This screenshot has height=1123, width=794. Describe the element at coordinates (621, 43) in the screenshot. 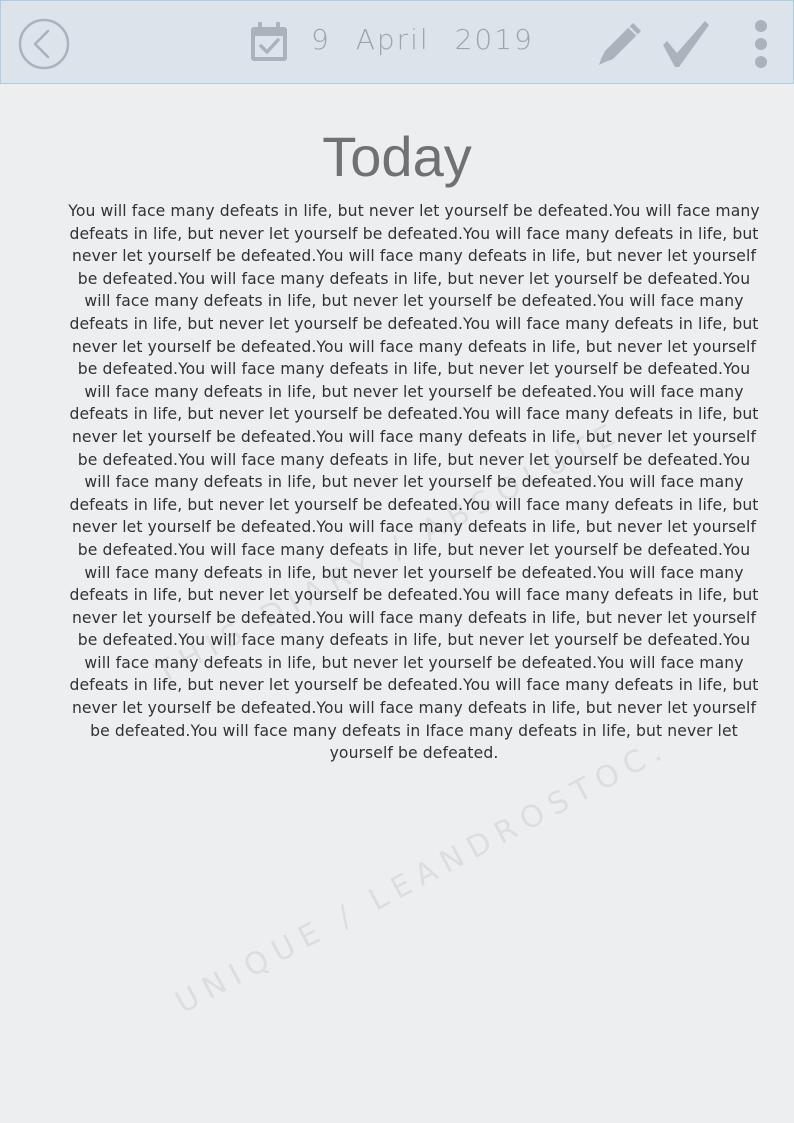

I see `pencil-icon` at that location.